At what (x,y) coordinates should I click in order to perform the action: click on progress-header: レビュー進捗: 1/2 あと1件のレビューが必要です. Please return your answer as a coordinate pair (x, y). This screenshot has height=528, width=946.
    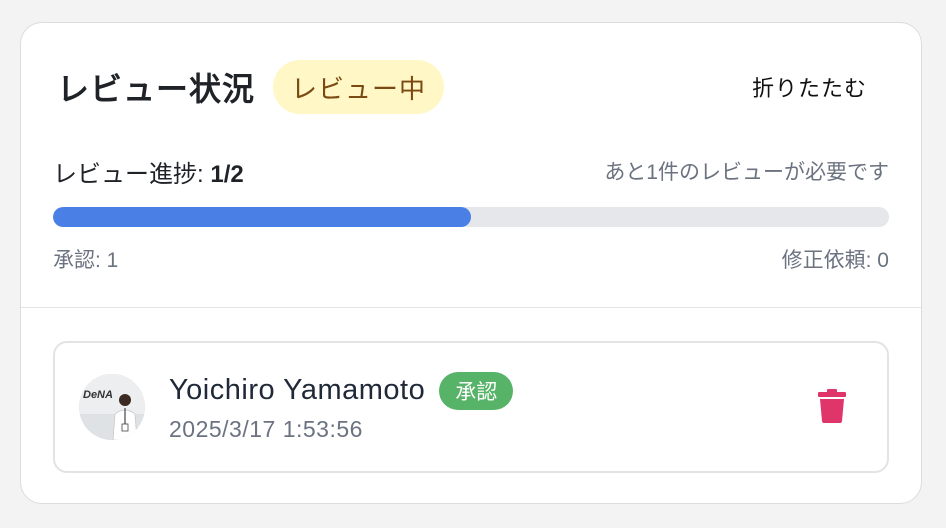
    Looking at the image, I should click on (471, 171).